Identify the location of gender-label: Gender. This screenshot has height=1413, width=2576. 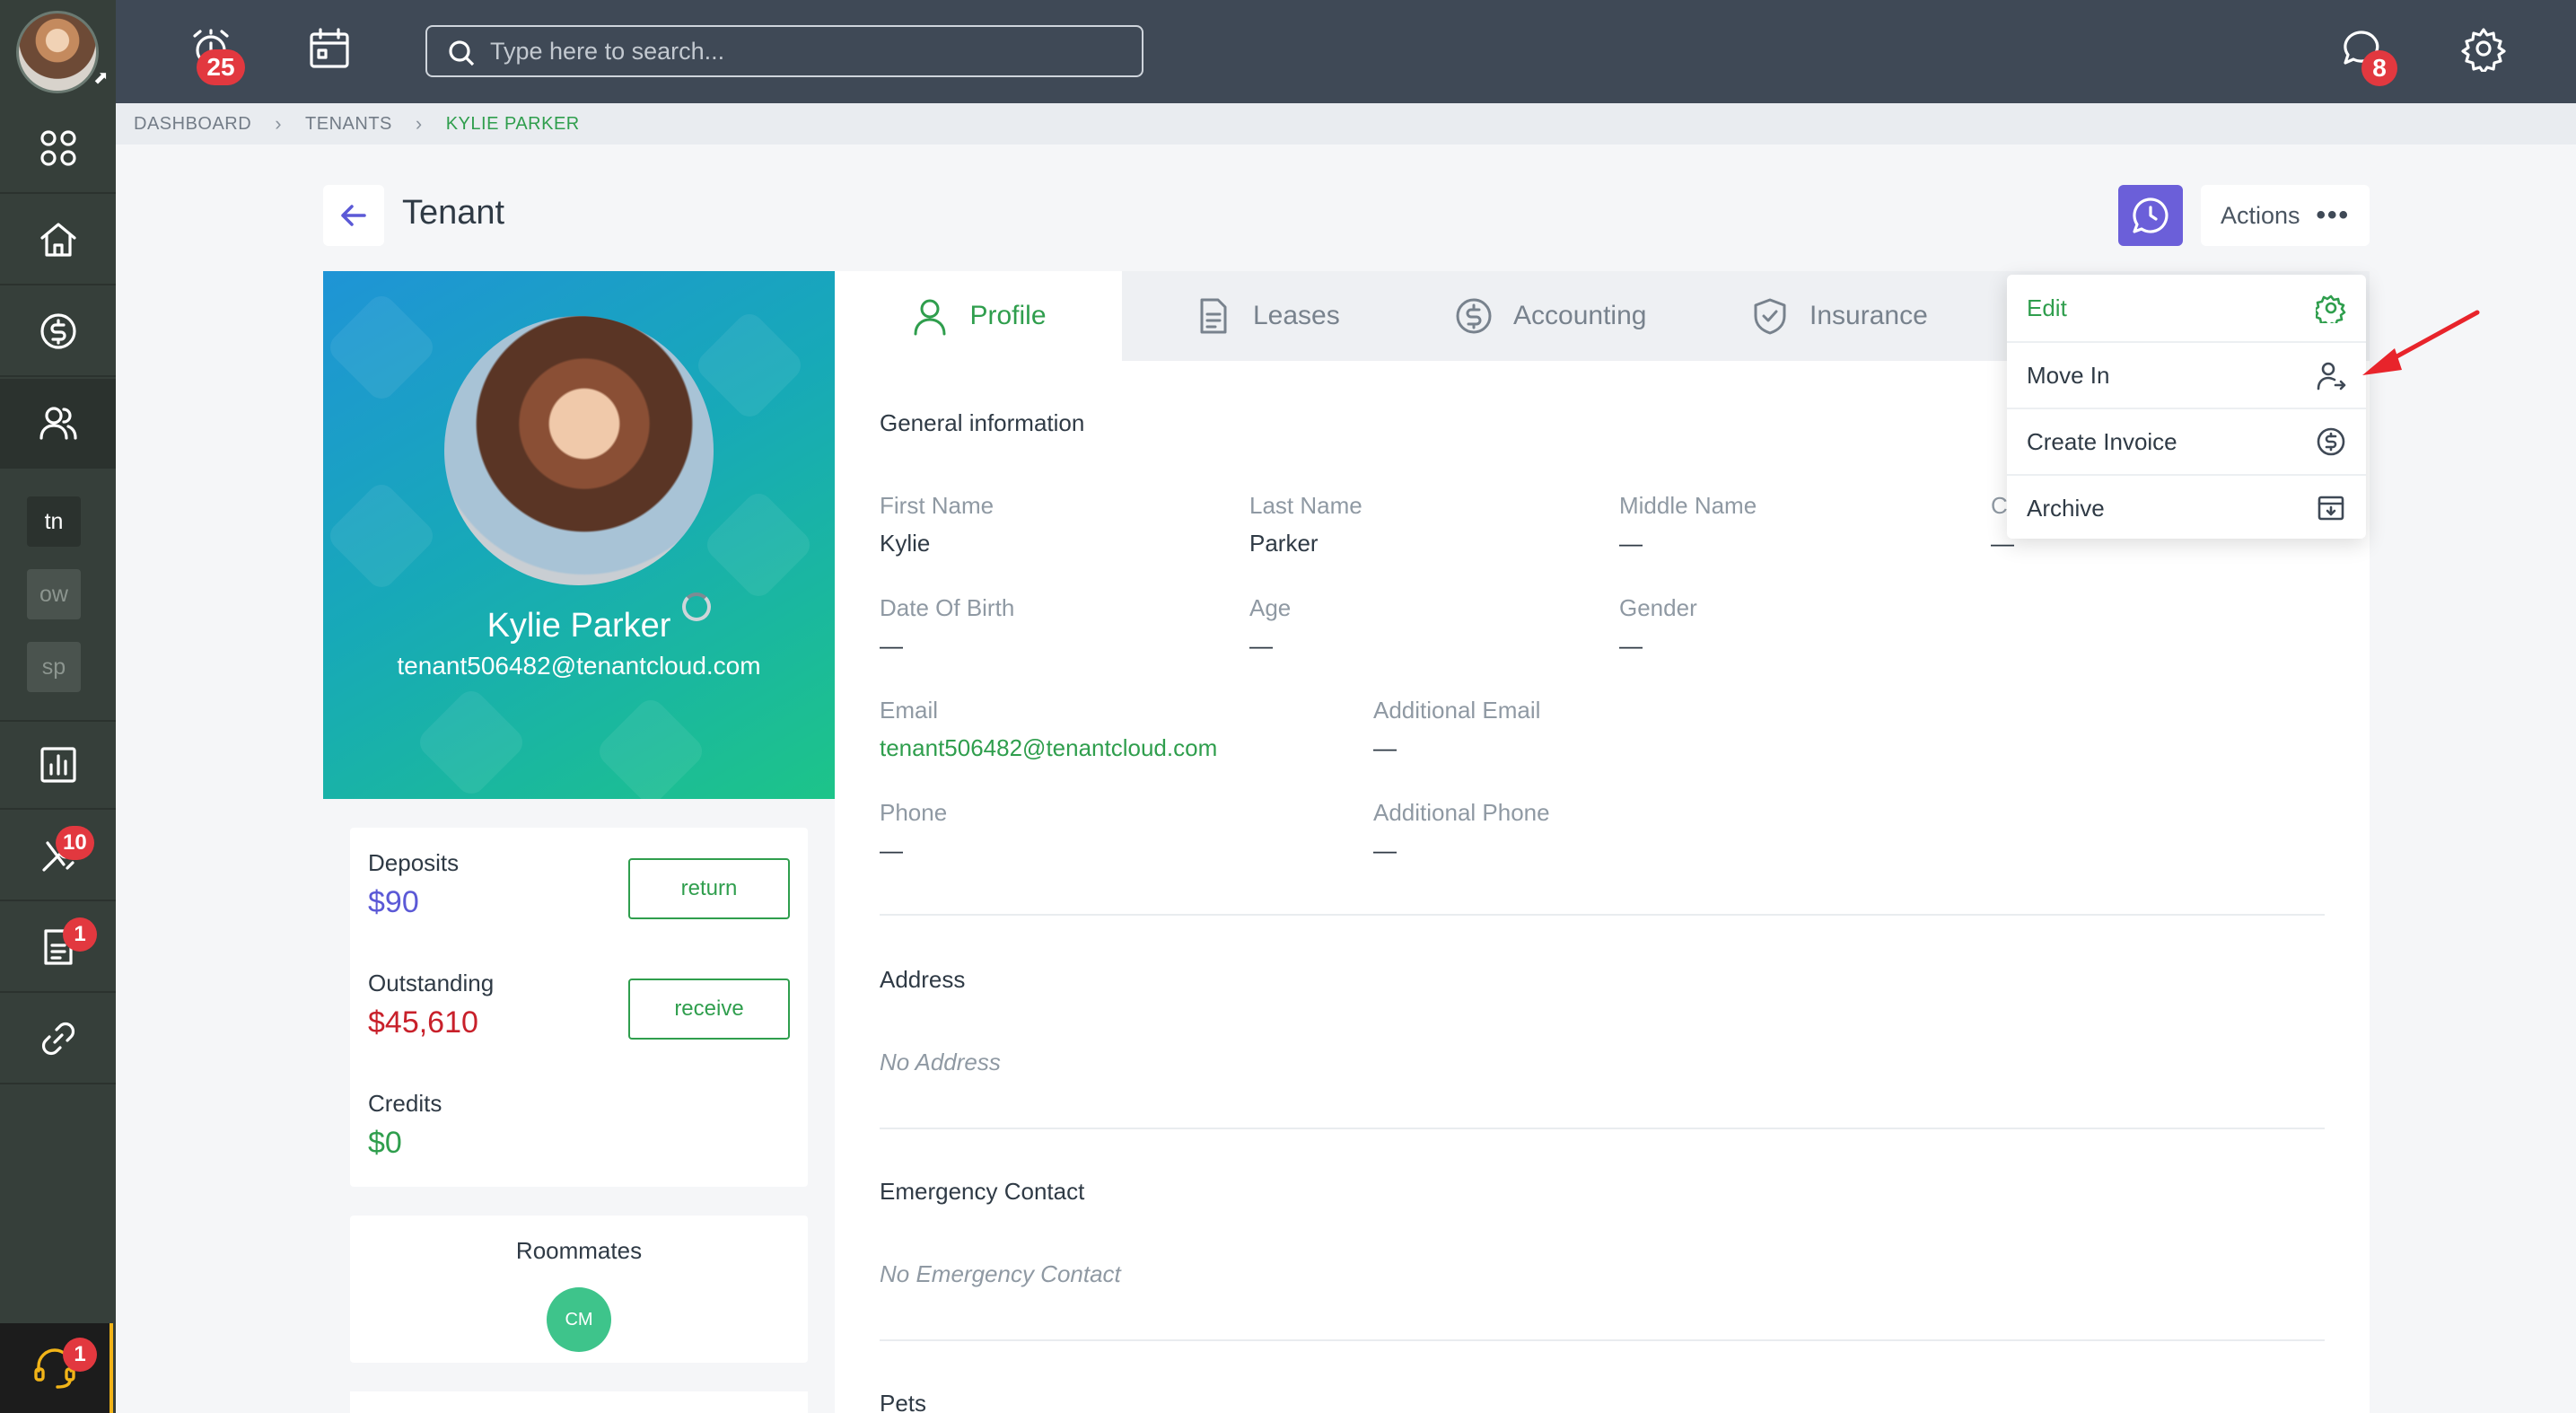
(1658, 607).